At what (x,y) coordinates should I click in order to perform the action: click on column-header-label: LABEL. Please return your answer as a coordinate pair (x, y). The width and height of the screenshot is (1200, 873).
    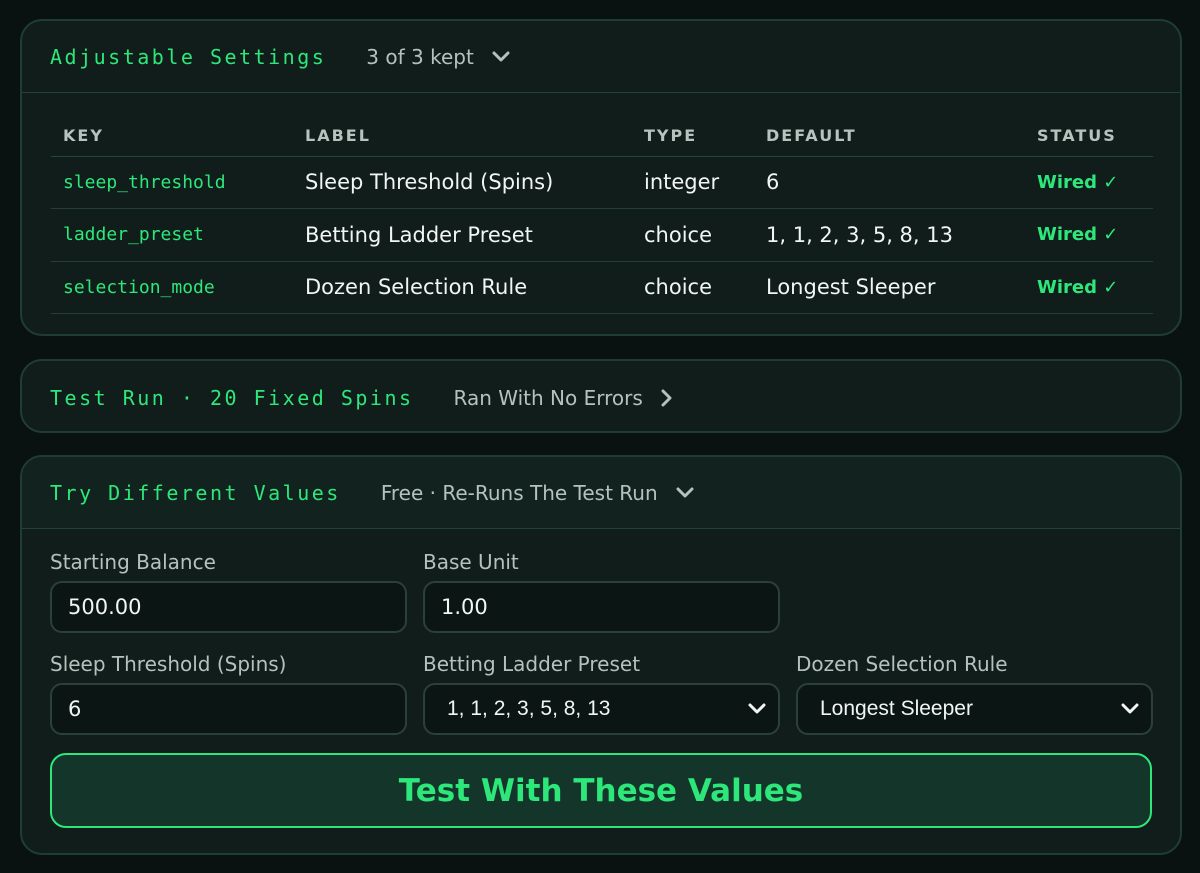
    Looking at the image, I should click on (462, 136).